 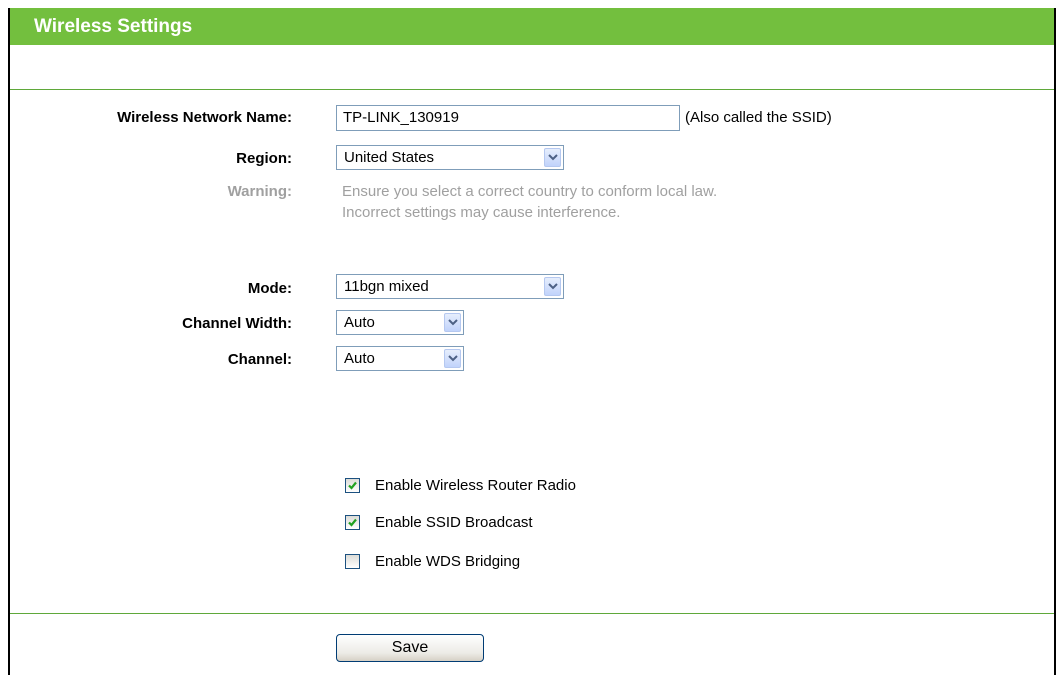 I want to click on bottom-divider, so click(x=532, y=613).